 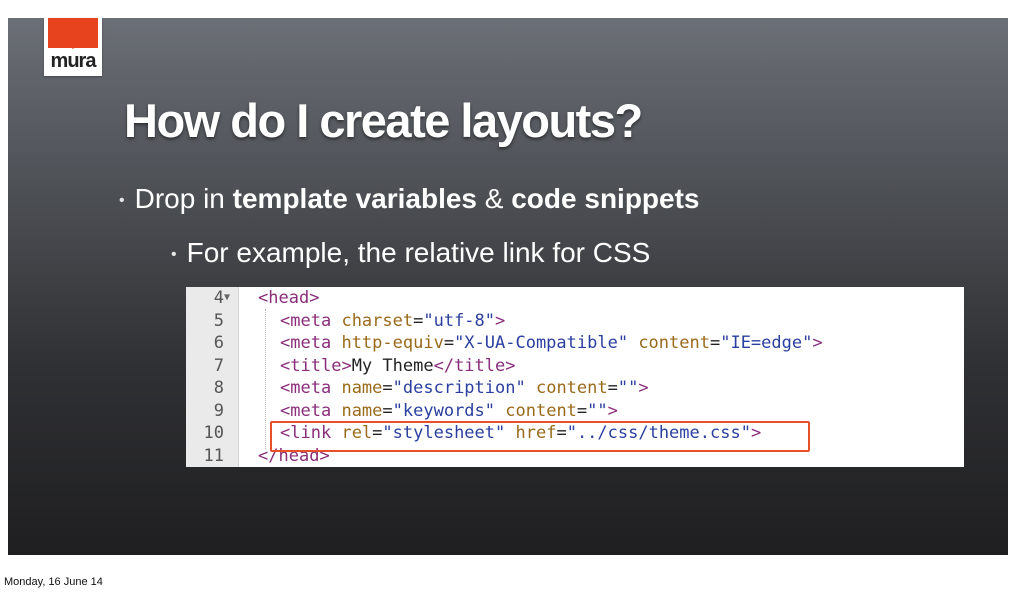 What do you see at coordinates (218, 410) in the screenshot?
I see `line-number: 9` at bounding box center [218, 410].